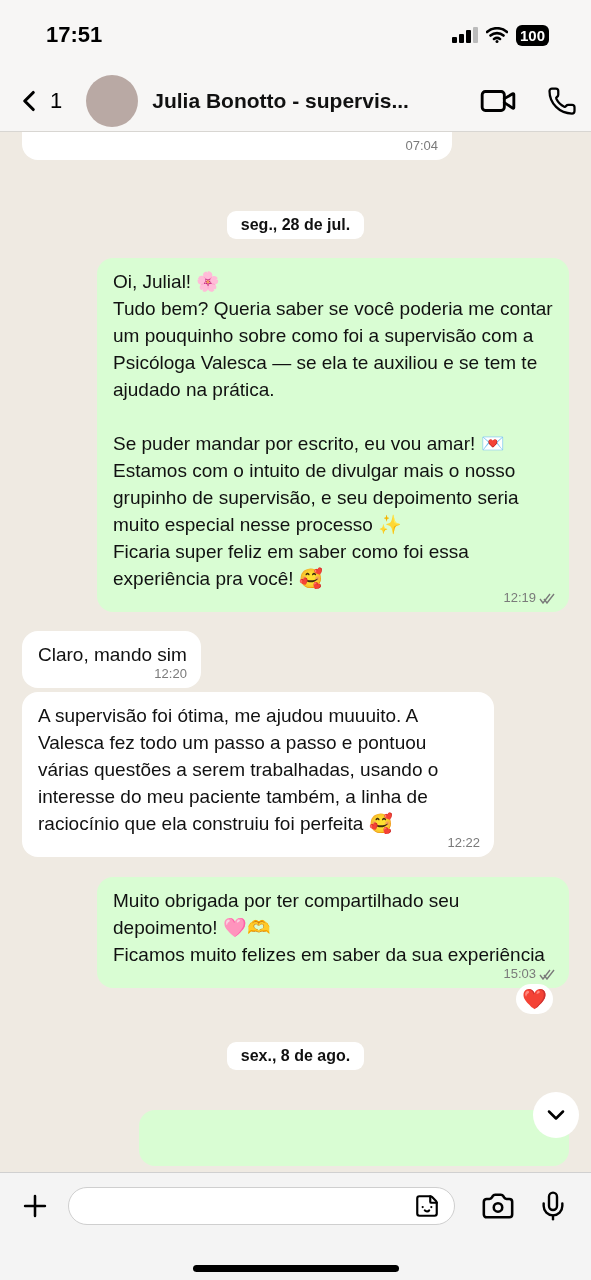 This screenshot has height=1280, width=591. Describe the element at coordinates (37, 100) in the screenshot. I see `back-button: 1` at that location.